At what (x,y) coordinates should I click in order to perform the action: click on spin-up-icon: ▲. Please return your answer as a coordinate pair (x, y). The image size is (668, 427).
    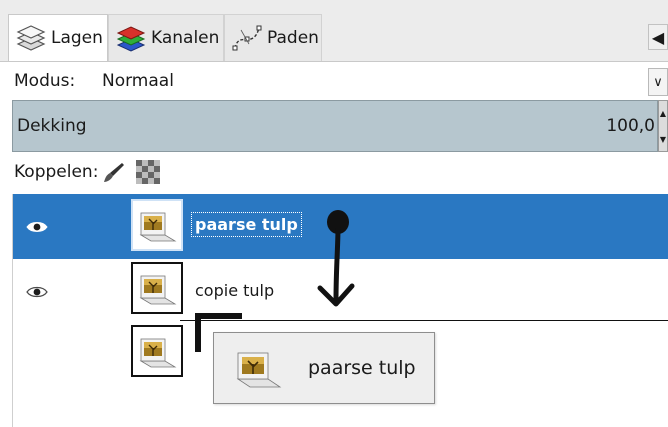
    Looking at the image, I should click on (663, 113).